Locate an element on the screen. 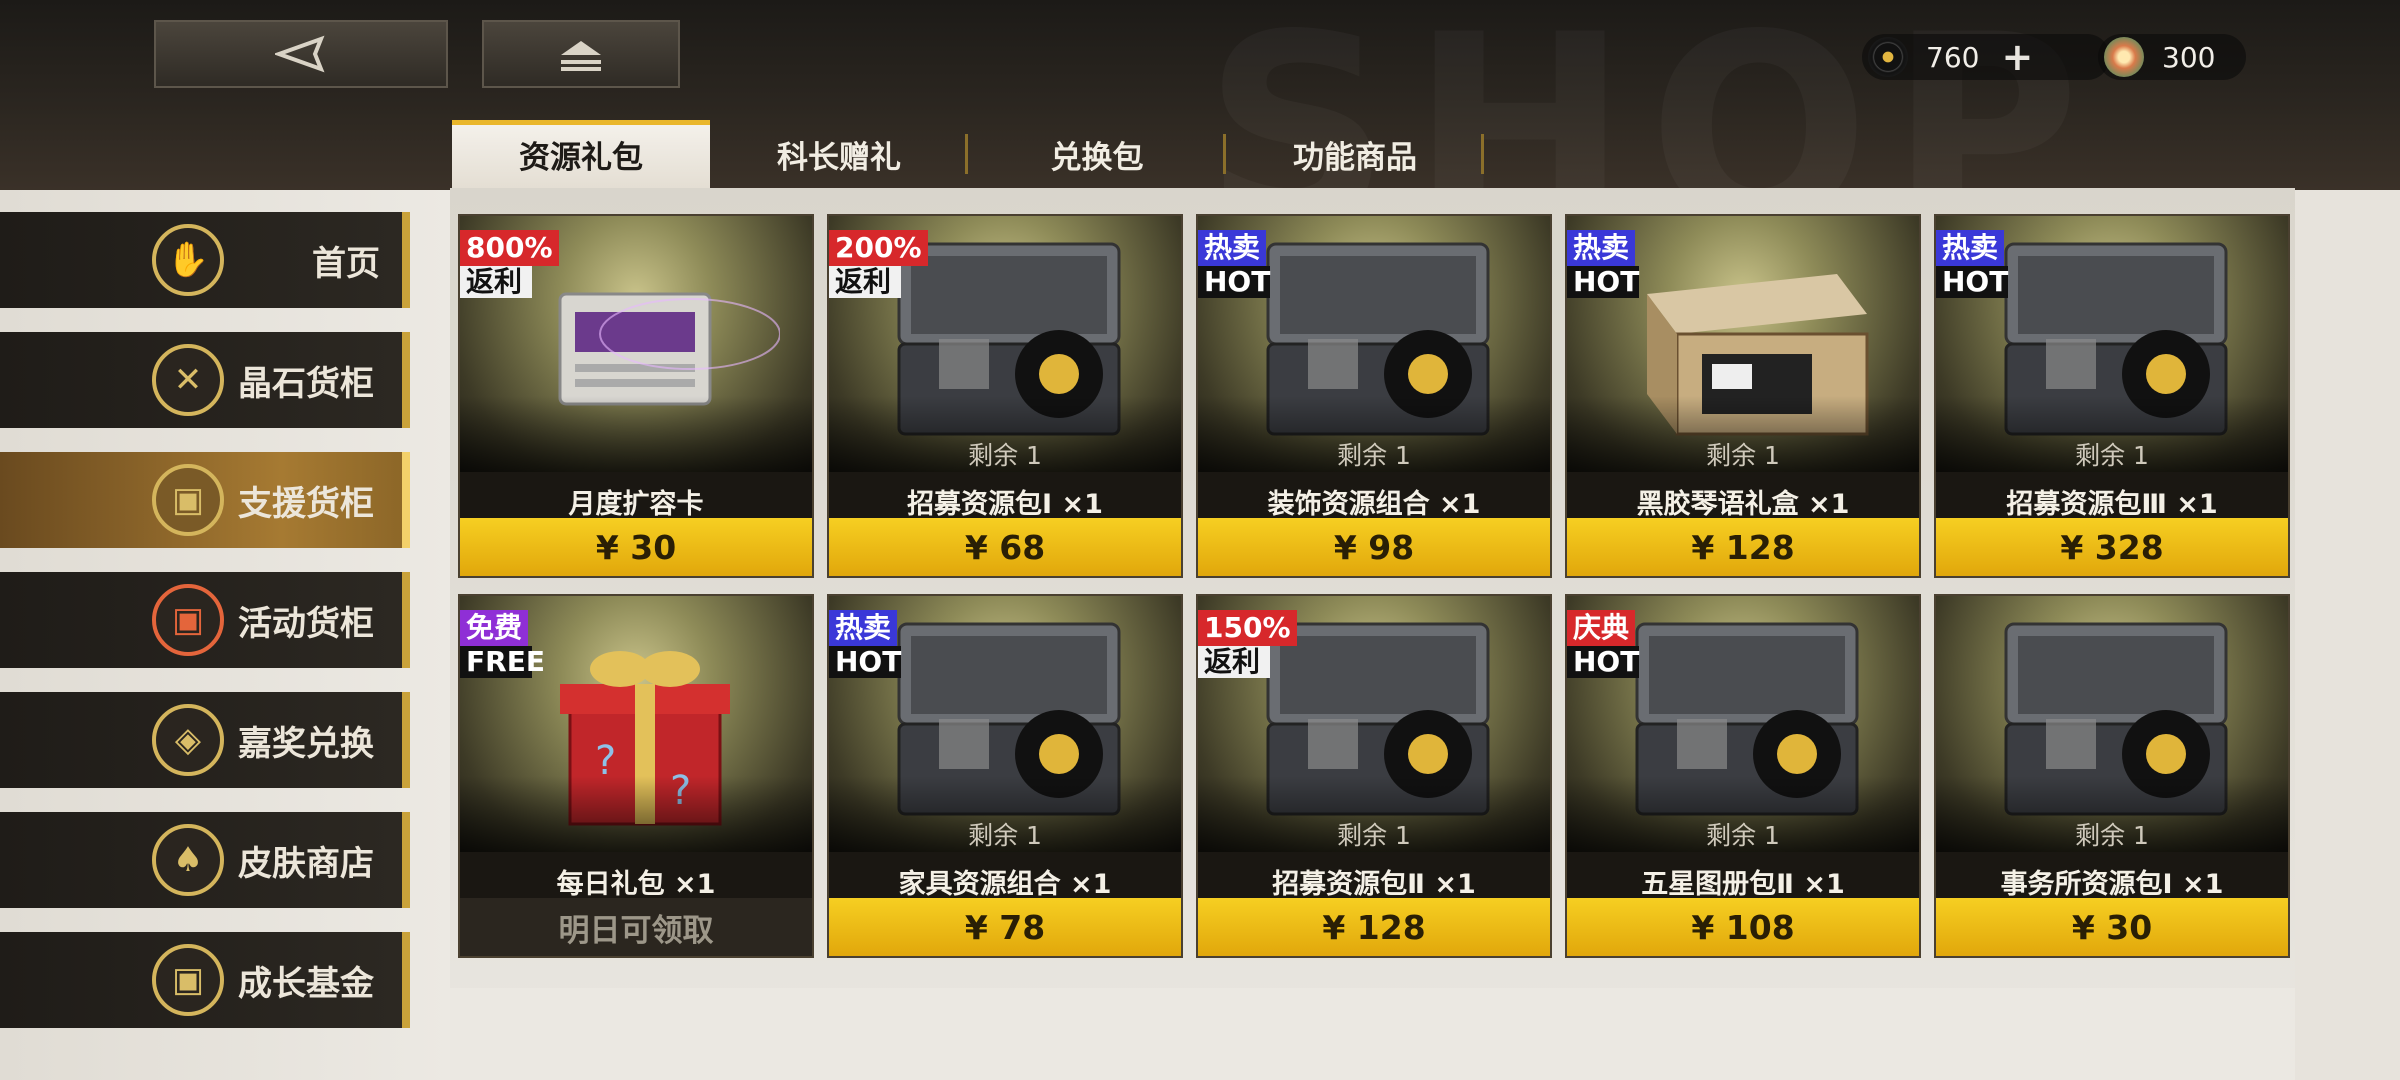 The width and height of the screenshot is (2400, 1080). tab-label: 资源礼包 is located at coordinates (581, 157).